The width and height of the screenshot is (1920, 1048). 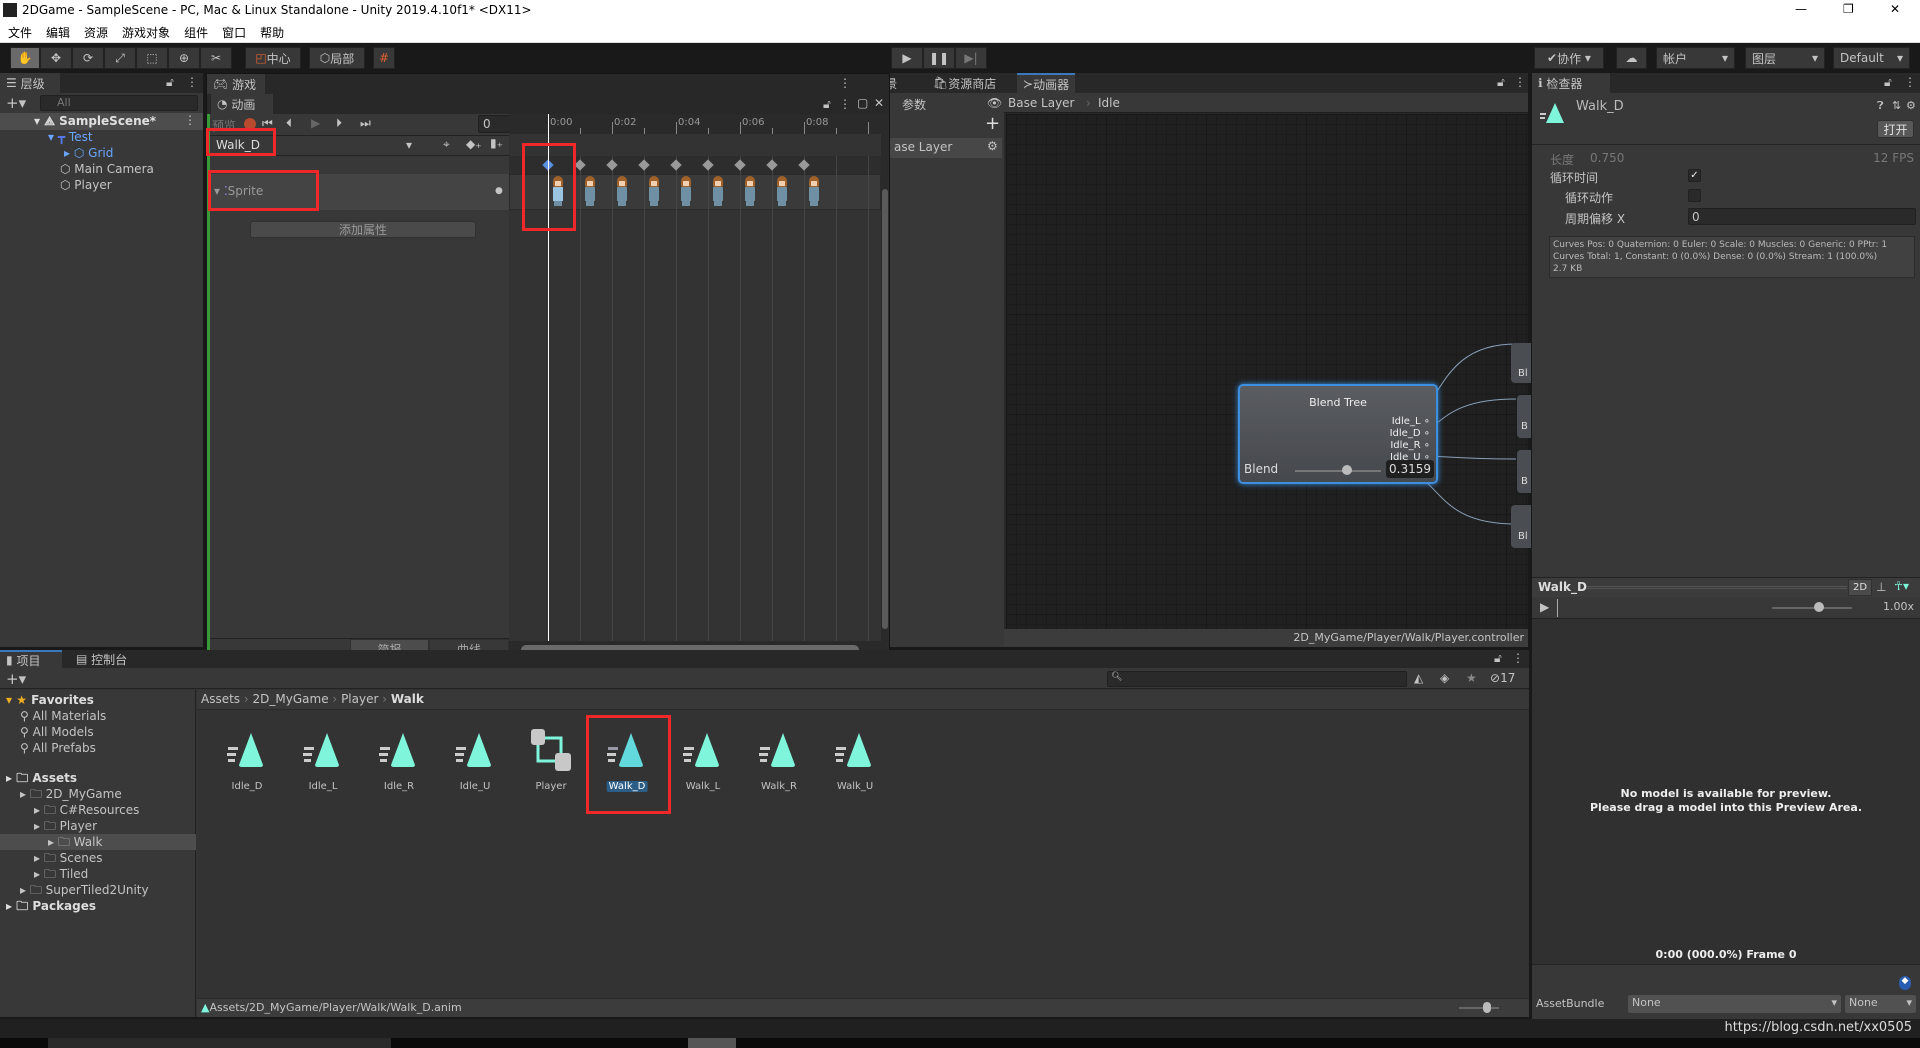 I want to click on preview-speed-slider, so click(x=1812, y=608).